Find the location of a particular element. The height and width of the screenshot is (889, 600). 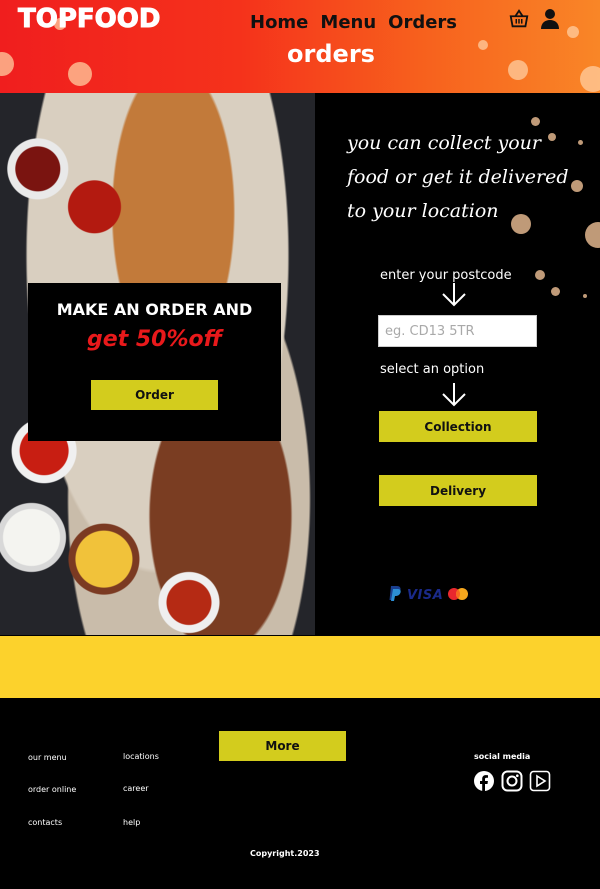

nav-menu-link: Menu is located at coordinates (348, 22).